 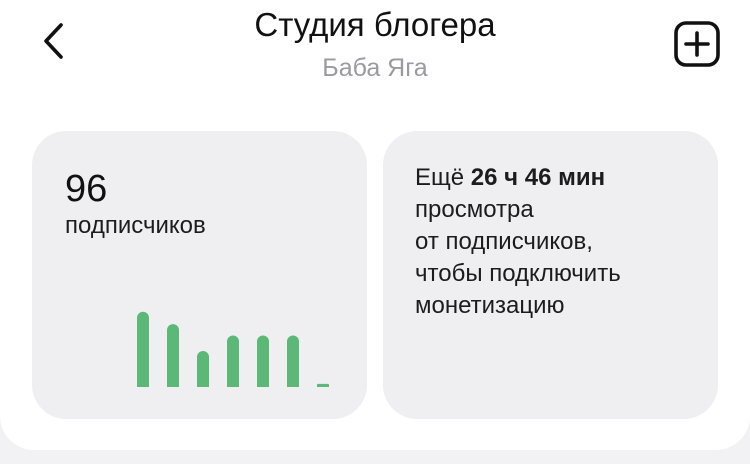 I want to click on monetization-line: чтобы подключить, so click(x=518, y=273).